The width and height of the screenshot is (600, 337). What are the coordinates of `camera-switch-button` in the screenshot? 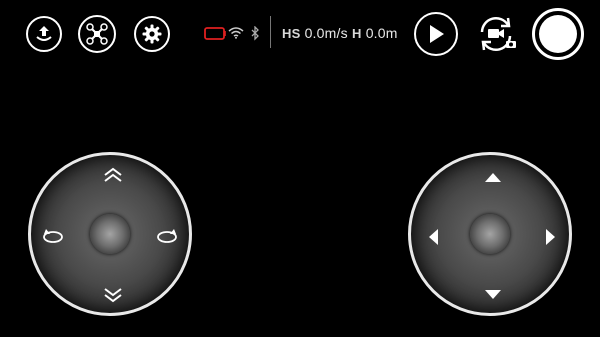 It's located at (496, 34).